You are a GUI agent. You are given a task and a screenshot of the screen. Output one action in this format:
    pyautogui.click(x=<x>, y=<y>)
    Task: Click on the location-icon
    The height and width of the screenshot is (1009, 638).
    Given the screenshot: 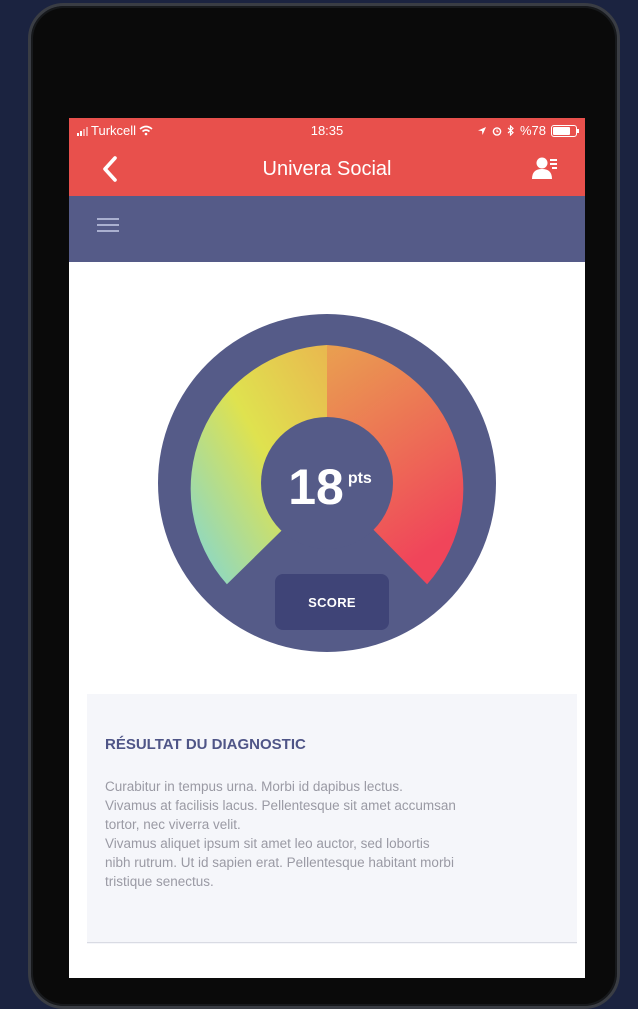 What is the action you would take?
    pyautogui.click(x=481, y=130)
    